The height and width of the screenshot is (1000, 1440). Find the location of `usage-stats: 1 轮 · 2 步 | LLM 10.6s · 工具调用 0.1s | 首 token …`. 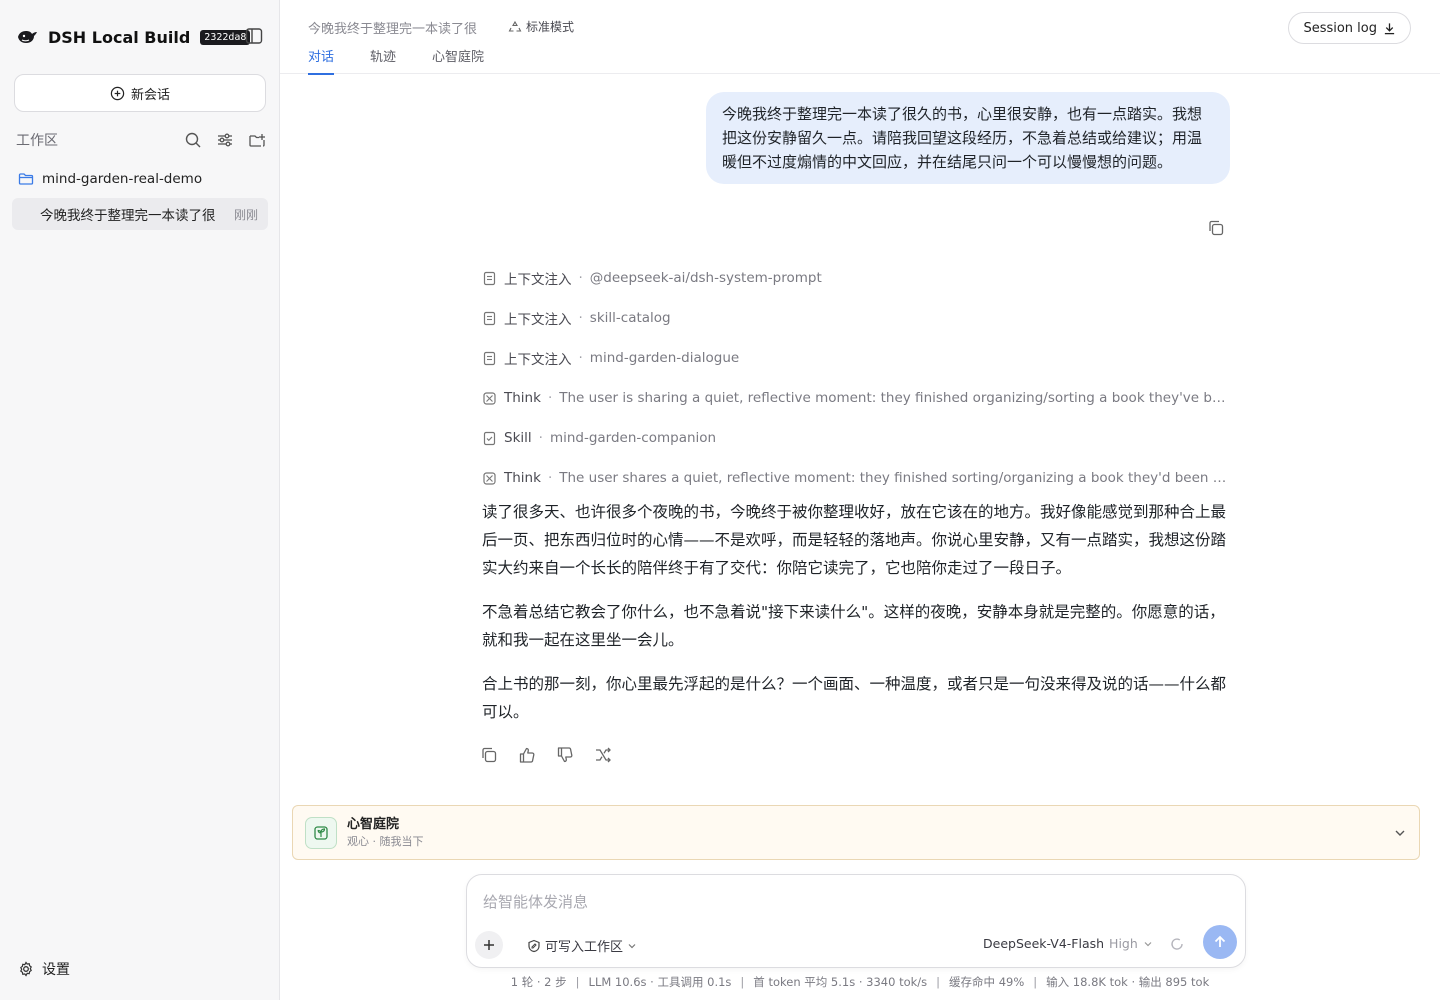

usage-stats: 1 轮 · 2 步 | LLM 10.6s · 工具调用 0.1s | 首 token … is located at coordinates (860, 982).